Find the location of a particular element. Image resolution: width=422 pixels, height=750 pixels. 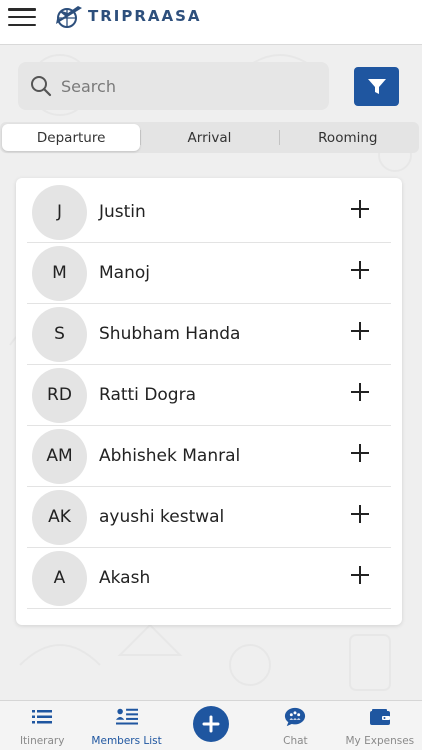

member-avatar: A is located at coordinates (59, 578).